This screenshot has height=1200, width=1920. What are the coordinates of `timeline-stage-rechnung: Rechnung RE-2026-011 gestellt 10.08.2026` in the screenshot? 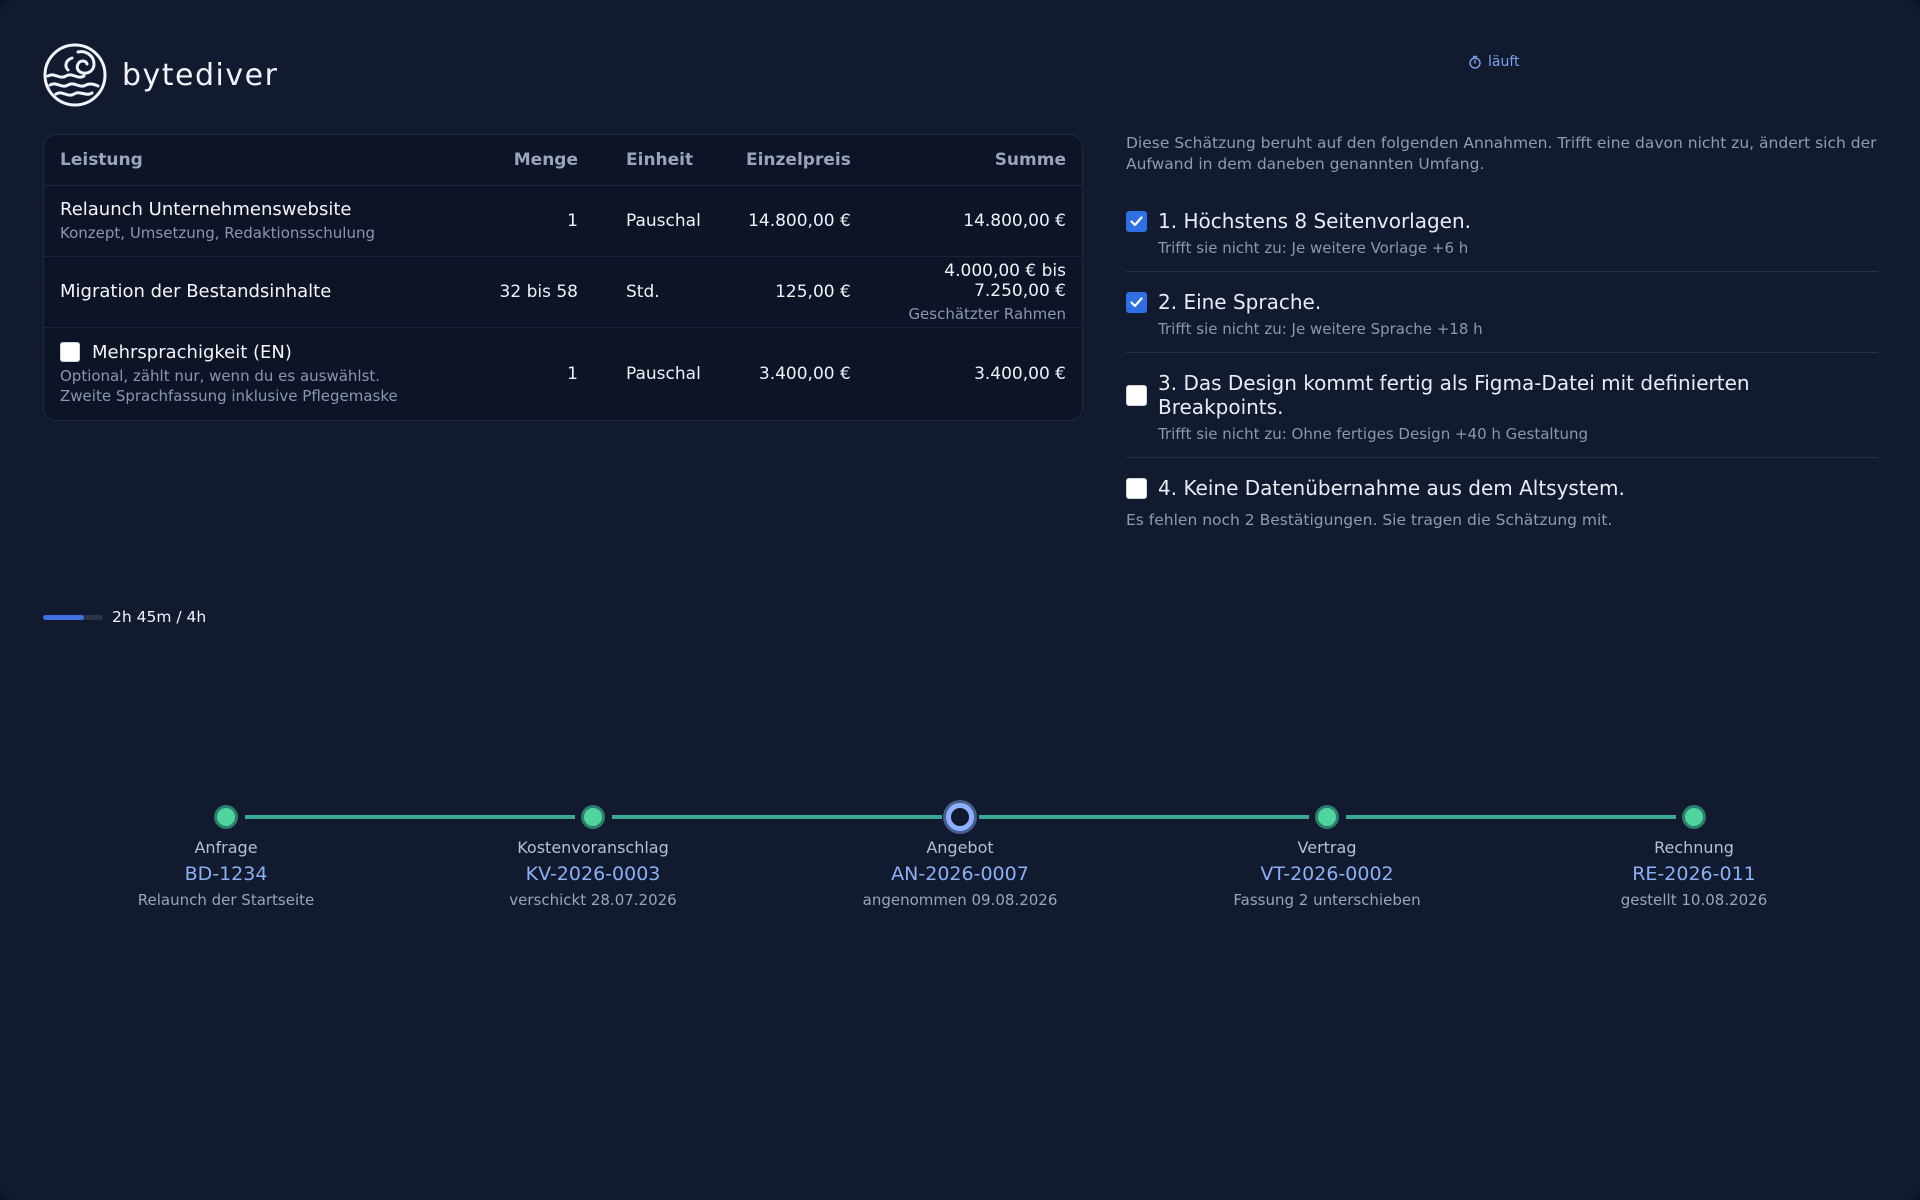 It's located at (1694, 873).